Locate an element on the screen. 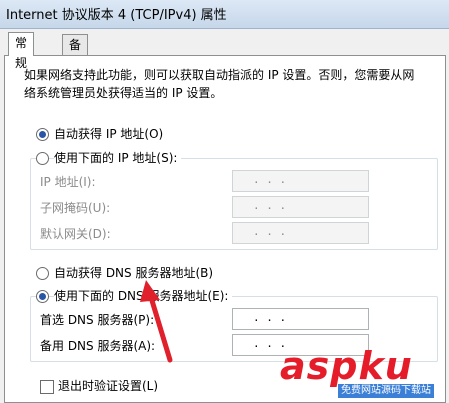 This screenshot has width=449, height=403. watermark-logo: aspku is located at coordinates (346, 366).